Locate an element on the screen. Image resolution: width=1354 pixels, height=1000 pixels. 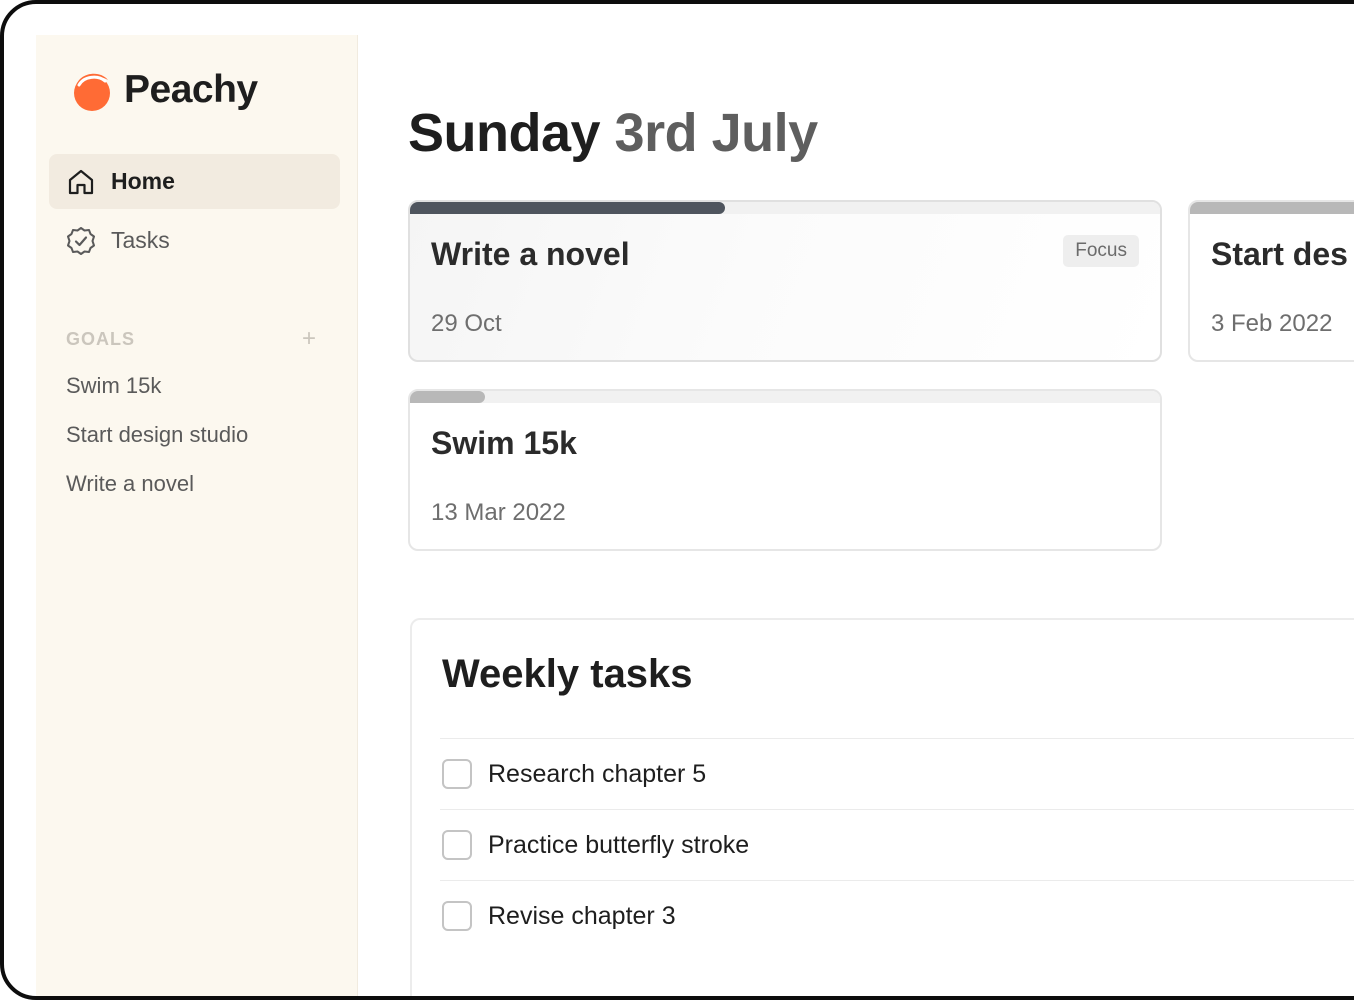
app-logo: Peachy is located at coordinates (164, 90).